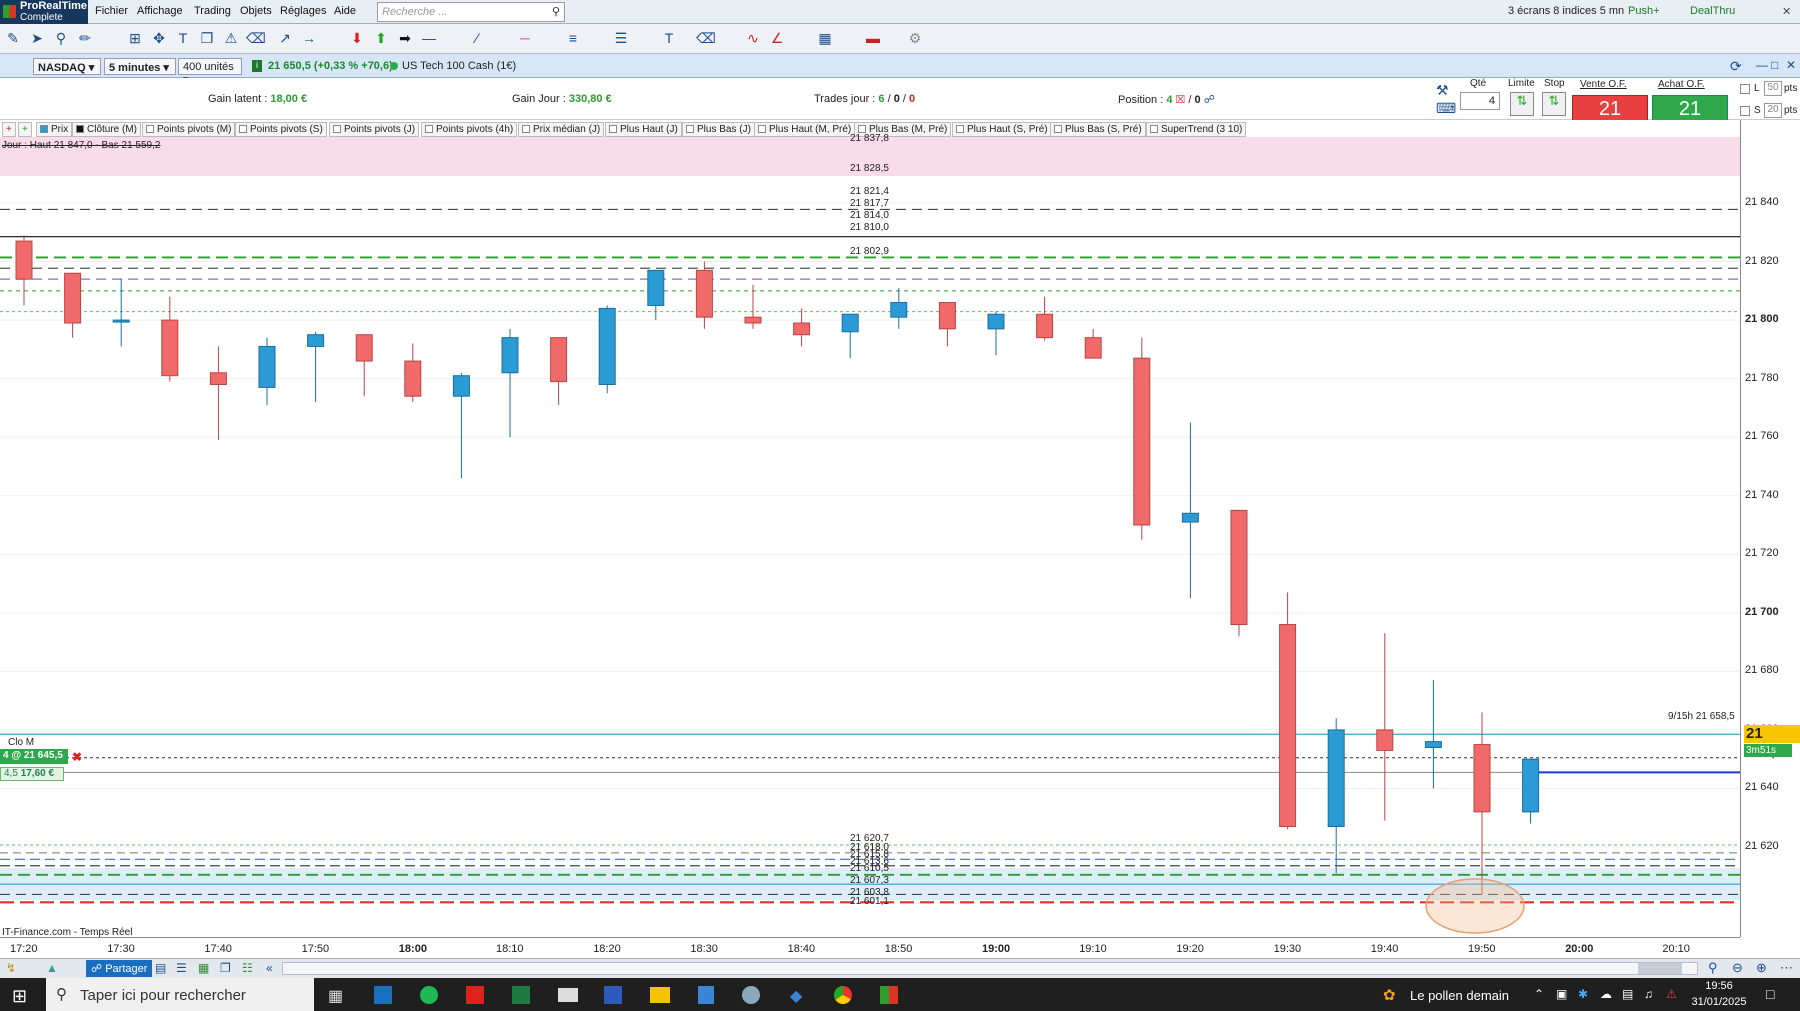 Image resolution: width=1800 pixels, height=1011 pixels. I want to click on prorealtime-app-icon, so click(889, 995).